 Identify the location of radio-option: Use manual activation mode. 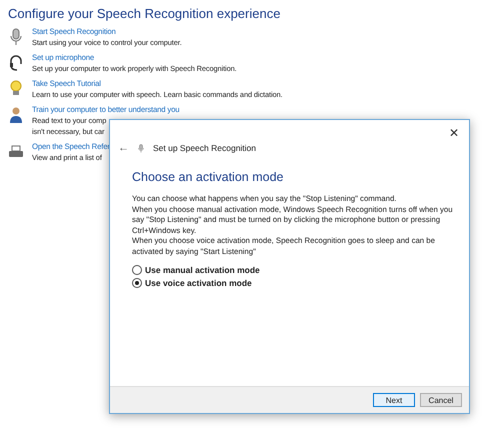
(296, 270).